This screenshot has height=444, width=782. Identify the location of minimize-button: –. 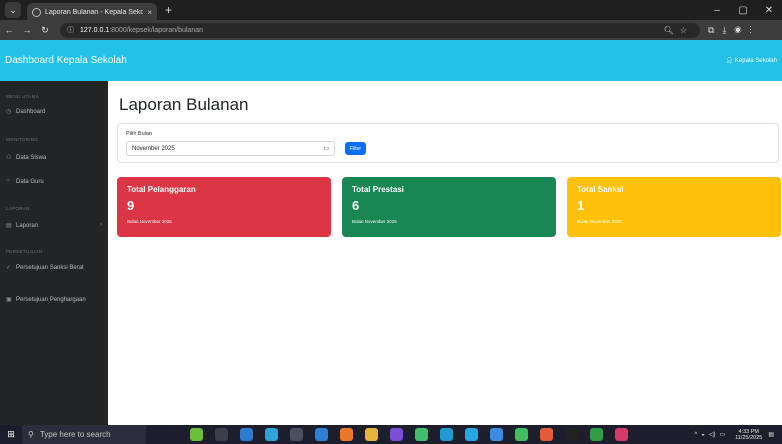
(717, 10).